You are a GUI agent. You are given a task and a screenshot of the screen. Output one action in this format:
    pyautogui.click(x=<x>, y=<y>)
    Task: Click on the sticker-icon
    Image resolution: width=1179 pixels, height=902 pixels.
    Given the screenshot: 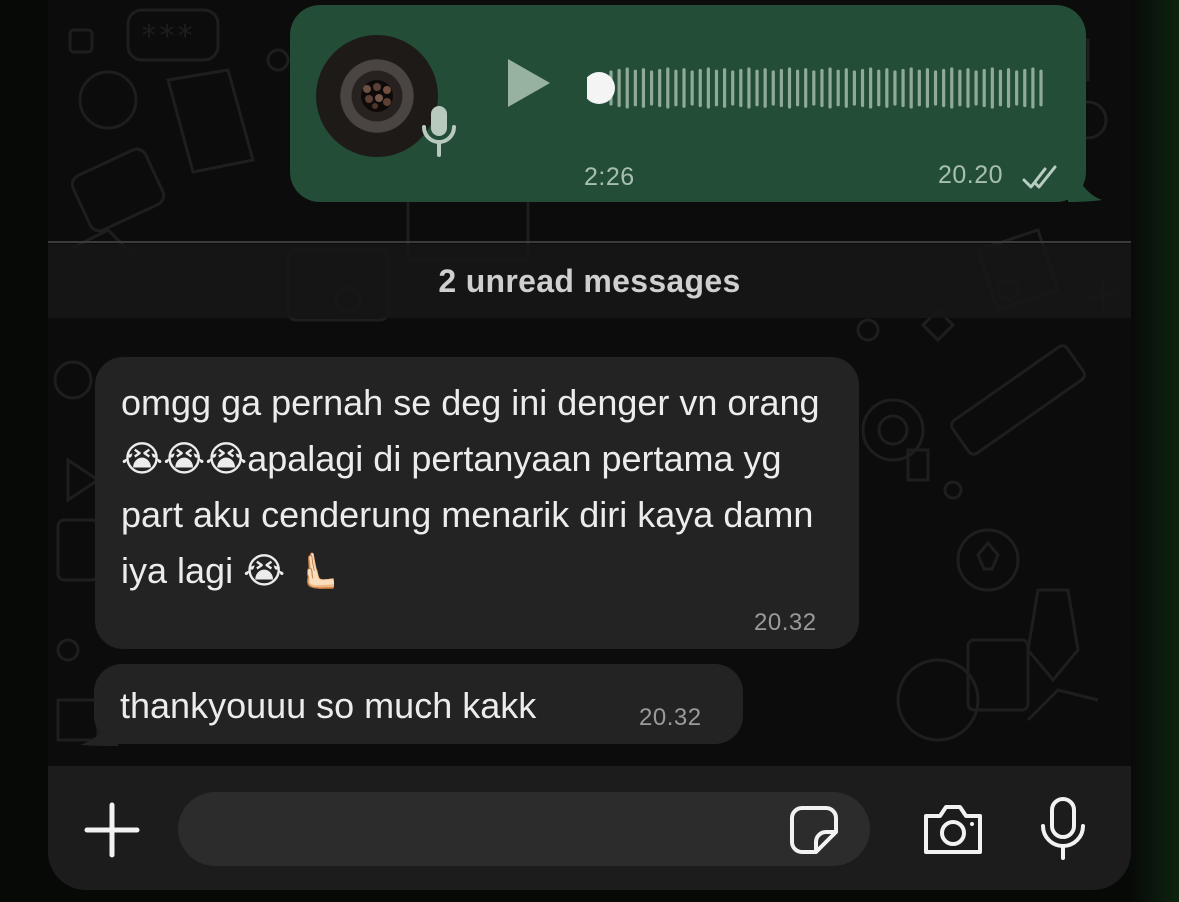 What is the action you would take?
    pyautogui.click(x=814, y=830)
    